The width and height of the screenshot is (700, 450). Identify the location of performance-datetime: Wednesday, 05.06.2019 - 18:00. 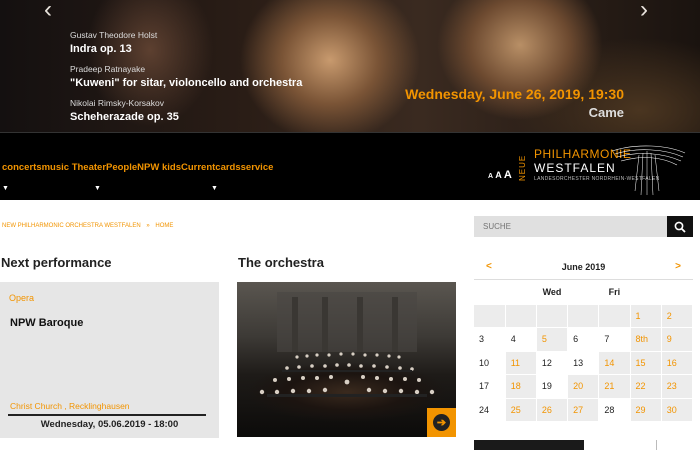
(109, 424).